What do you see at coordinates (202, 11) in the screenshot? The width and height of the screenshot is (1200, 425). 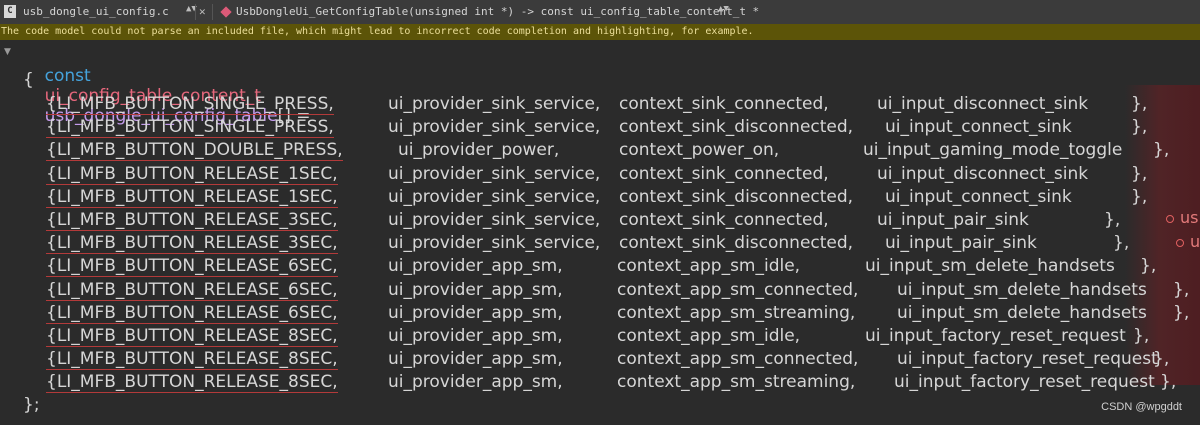 I see `close-icon: ✕` at bounding box center [202, 11].